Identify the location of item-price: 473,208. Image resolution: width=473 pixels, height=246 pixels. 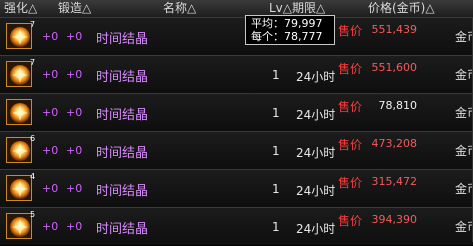
(394, 143).